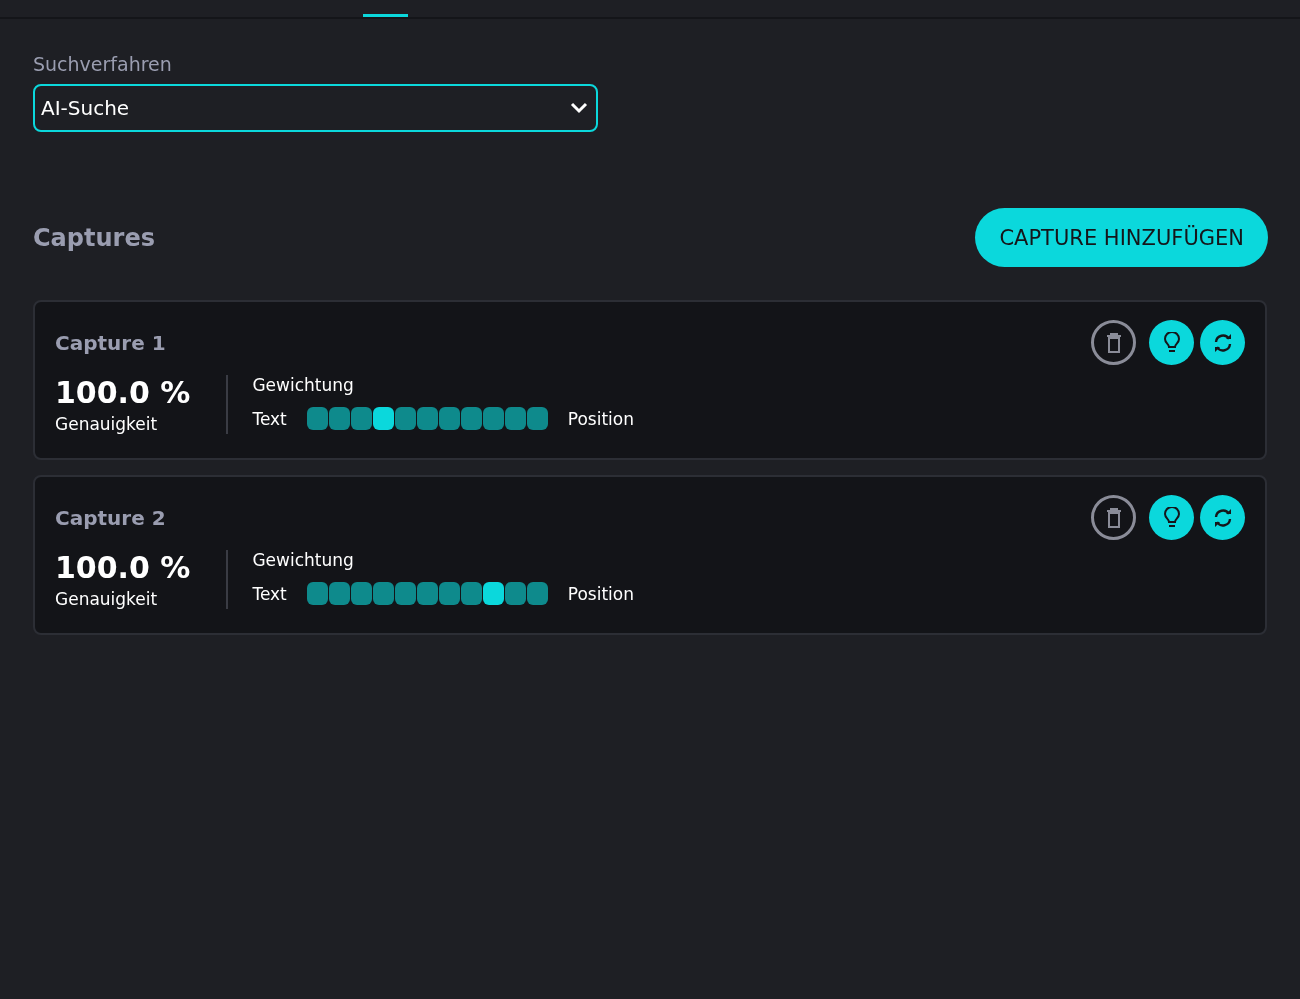  Describe the element at coordinates (110, 517) in the screenshot. I see `capture-title: Capture 2` at that location.